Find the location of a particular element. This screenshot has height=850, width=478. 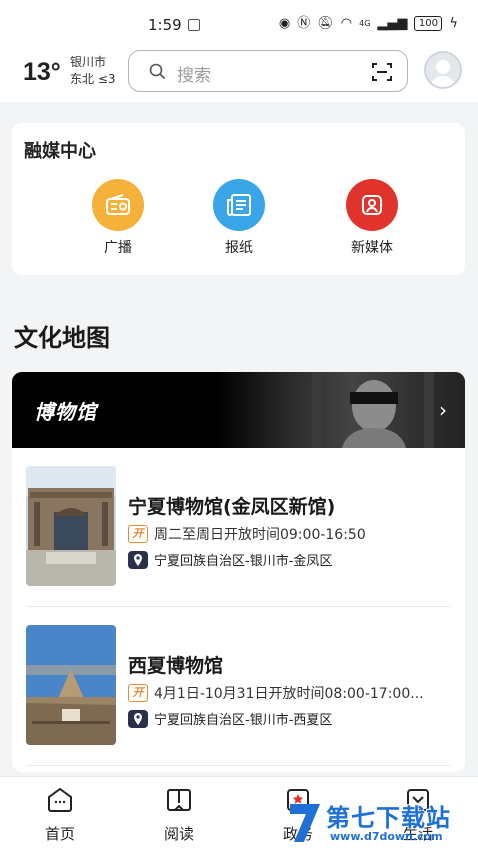

museum-location-row: 宁夏回族自治区-银川市-西夏区 is located at coordinates (230, 718).